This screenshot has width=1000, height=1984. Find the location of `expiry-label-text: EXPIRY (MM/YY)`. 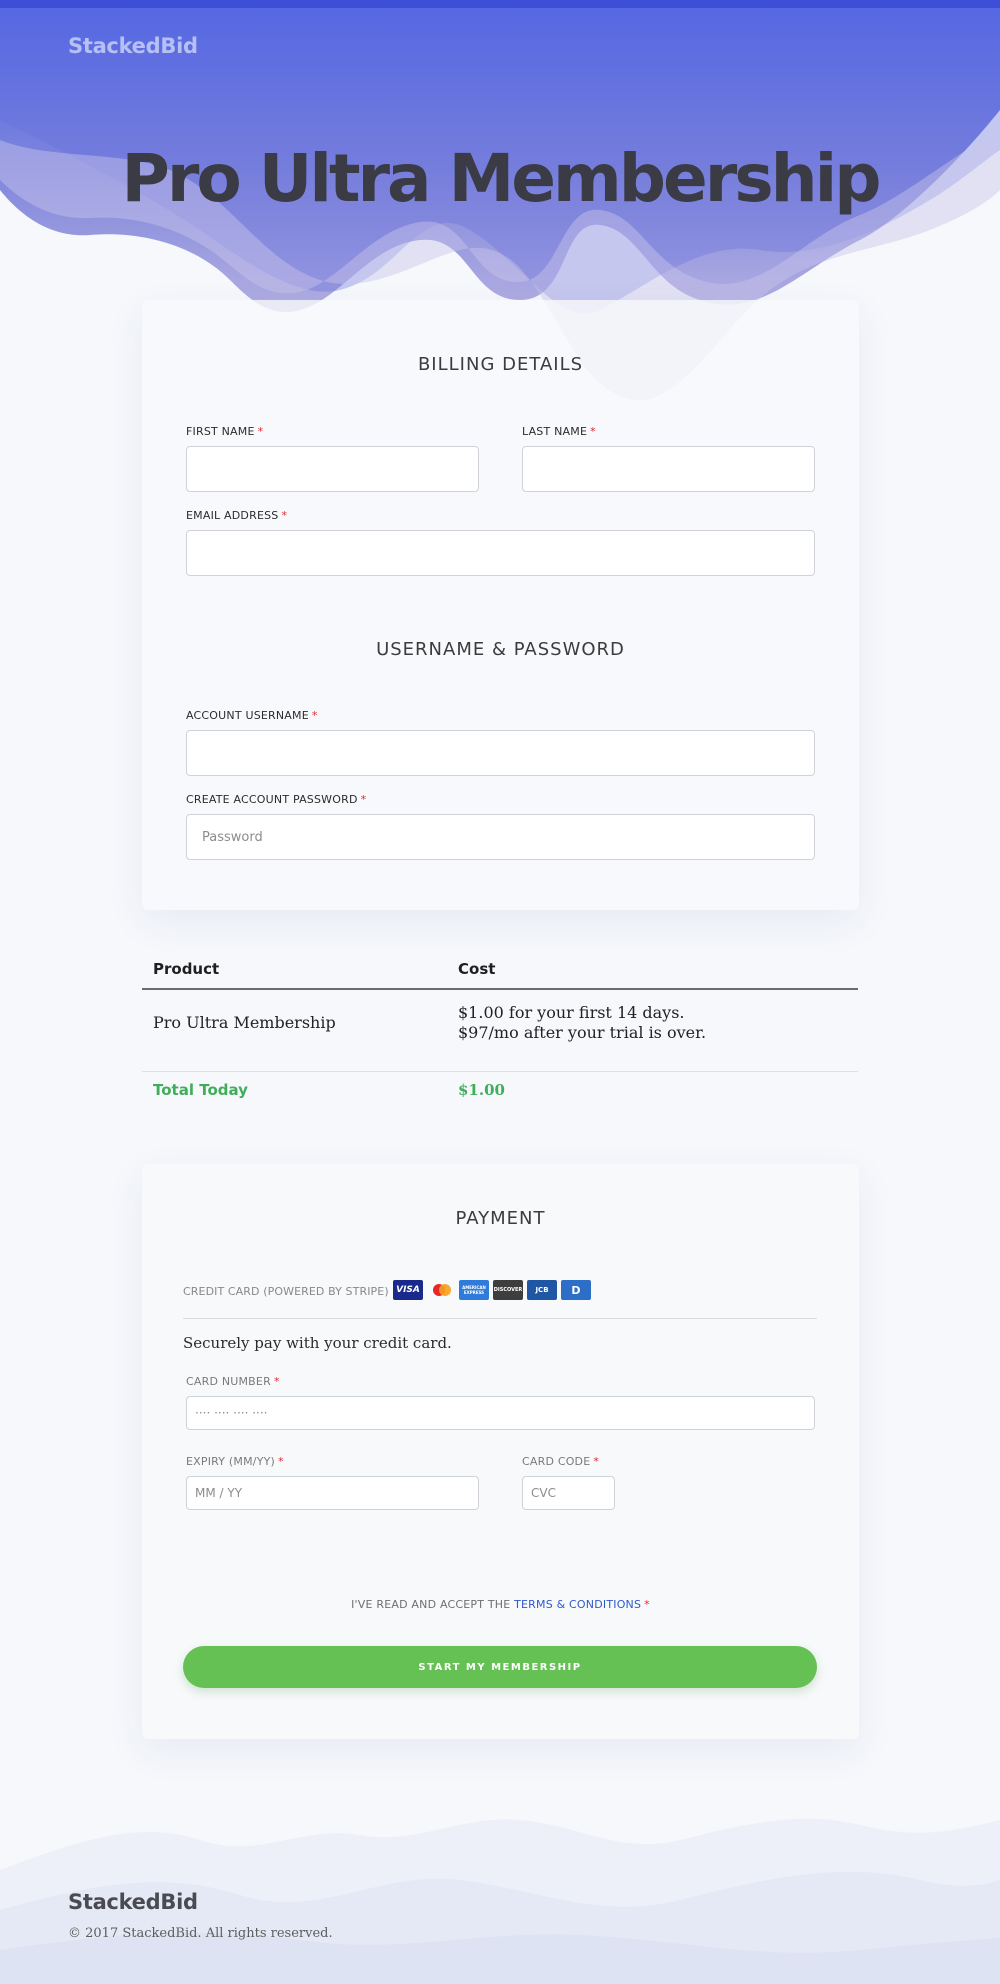

expiry-label-text: EXPIRY (MM/YY) is located at coordinates (231, 1461).